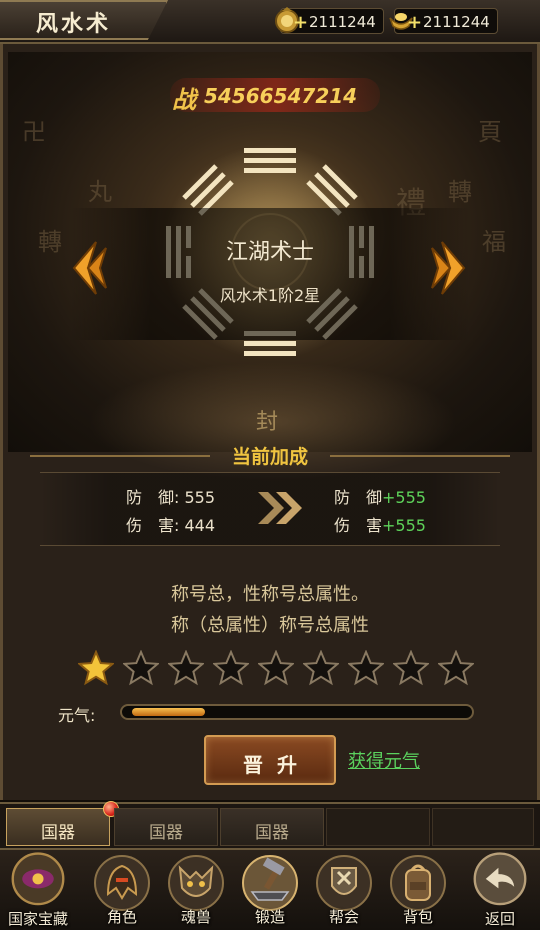  Describe the element at coordinates (77, 715) in the screenshot. I see `vitality-label: 元气:` at that location.